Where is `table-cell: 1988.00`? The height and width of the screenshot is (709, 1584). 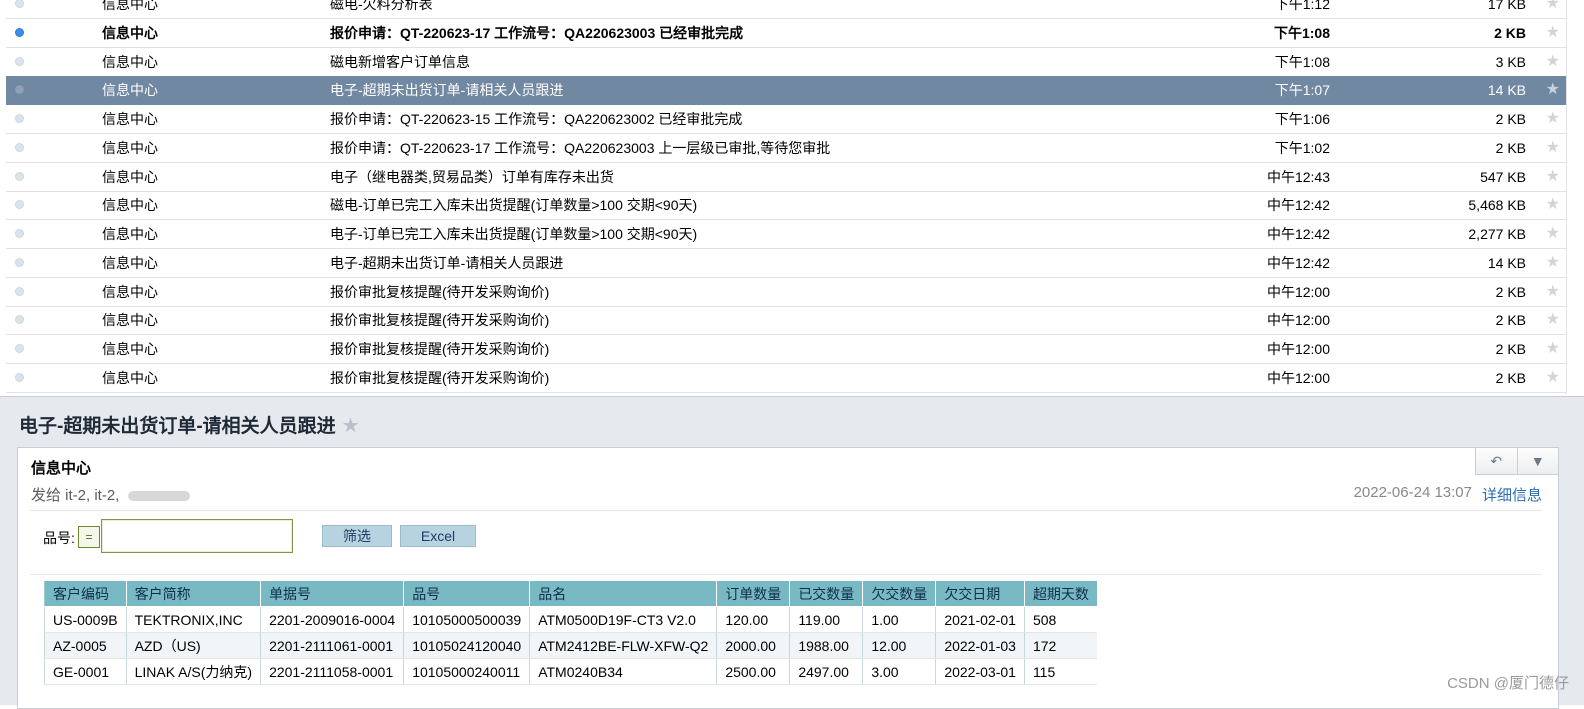 table-cell: 1988.00 is located at coordinates (826, 645).